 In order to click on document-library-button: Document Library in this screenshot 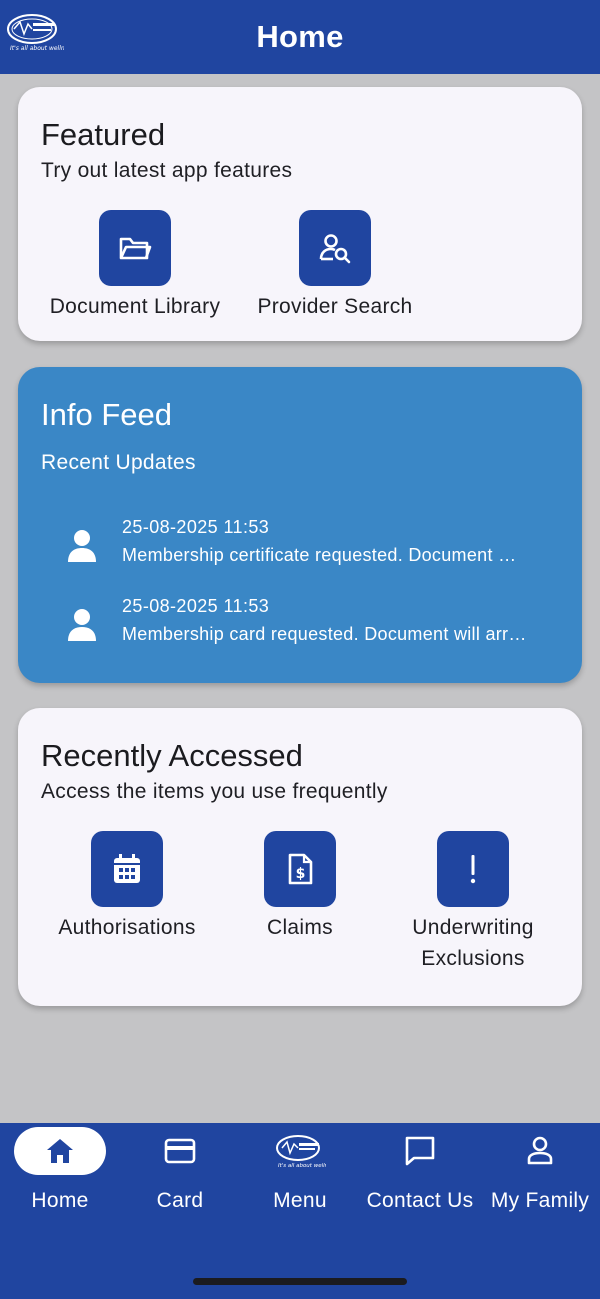, I will do `click(135, 266)`.